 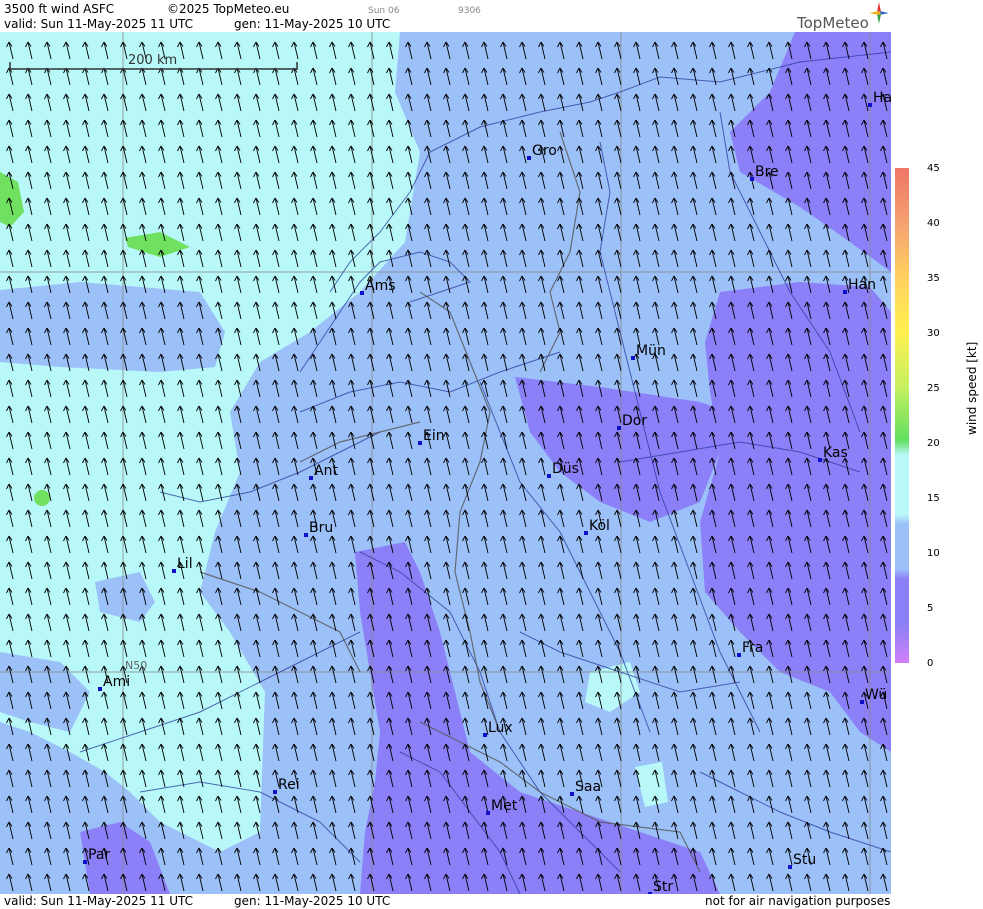 I want to click on city-label: Düs, so click(x=565, y=469).